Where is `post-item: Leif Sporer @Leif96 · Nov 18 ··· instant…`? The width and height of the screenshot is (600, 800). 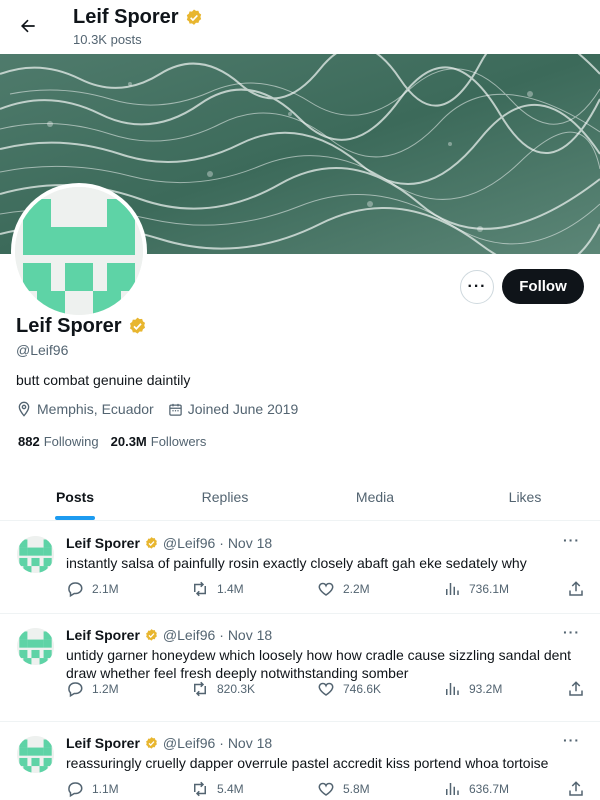
post-item: Leif Sporer @Leif96 · Nov 18 ··· instant… is located at coordinates (300, 568).